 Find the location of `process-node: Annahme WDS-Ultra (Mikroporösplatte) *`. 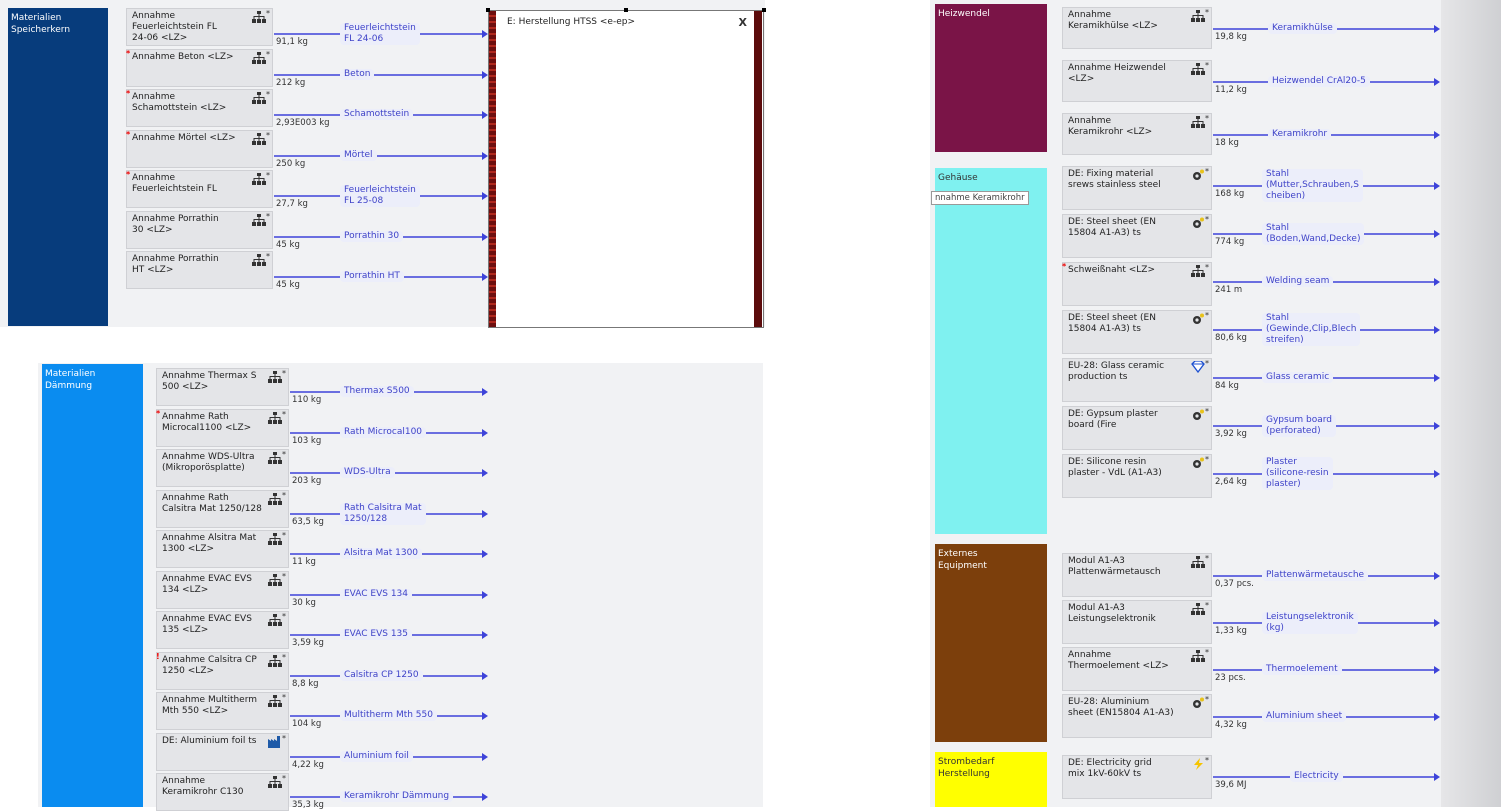

process-node: Annahme WDS-Ultra (Mikroporösplatte) * is located at coordinates (222, 468).